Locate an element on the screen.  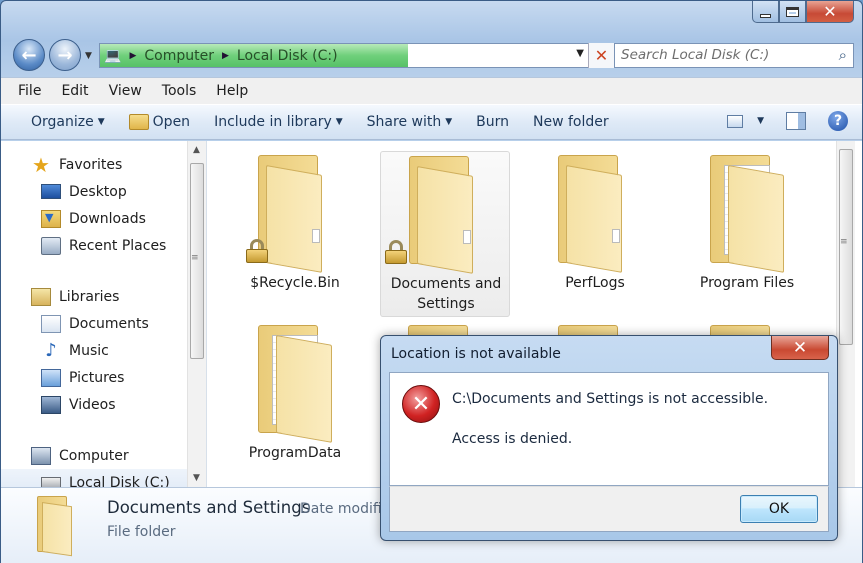
nav-downloads: Downloads is located at coordinates (94, 218).